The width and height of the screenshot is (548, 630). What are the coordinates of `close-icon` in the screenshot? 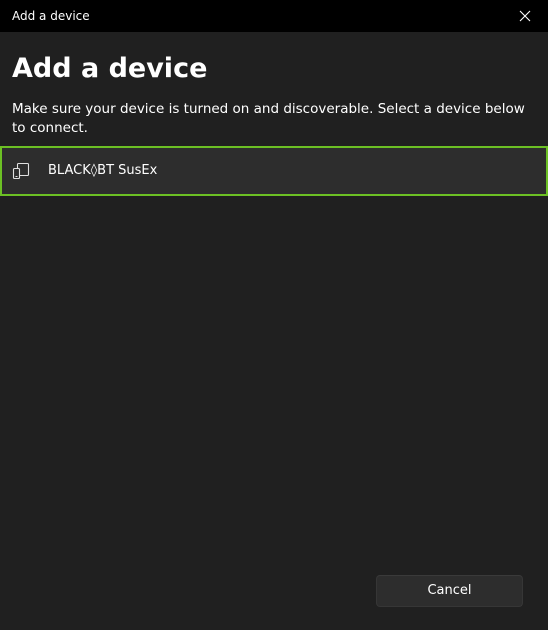 It's located at (525, 16).